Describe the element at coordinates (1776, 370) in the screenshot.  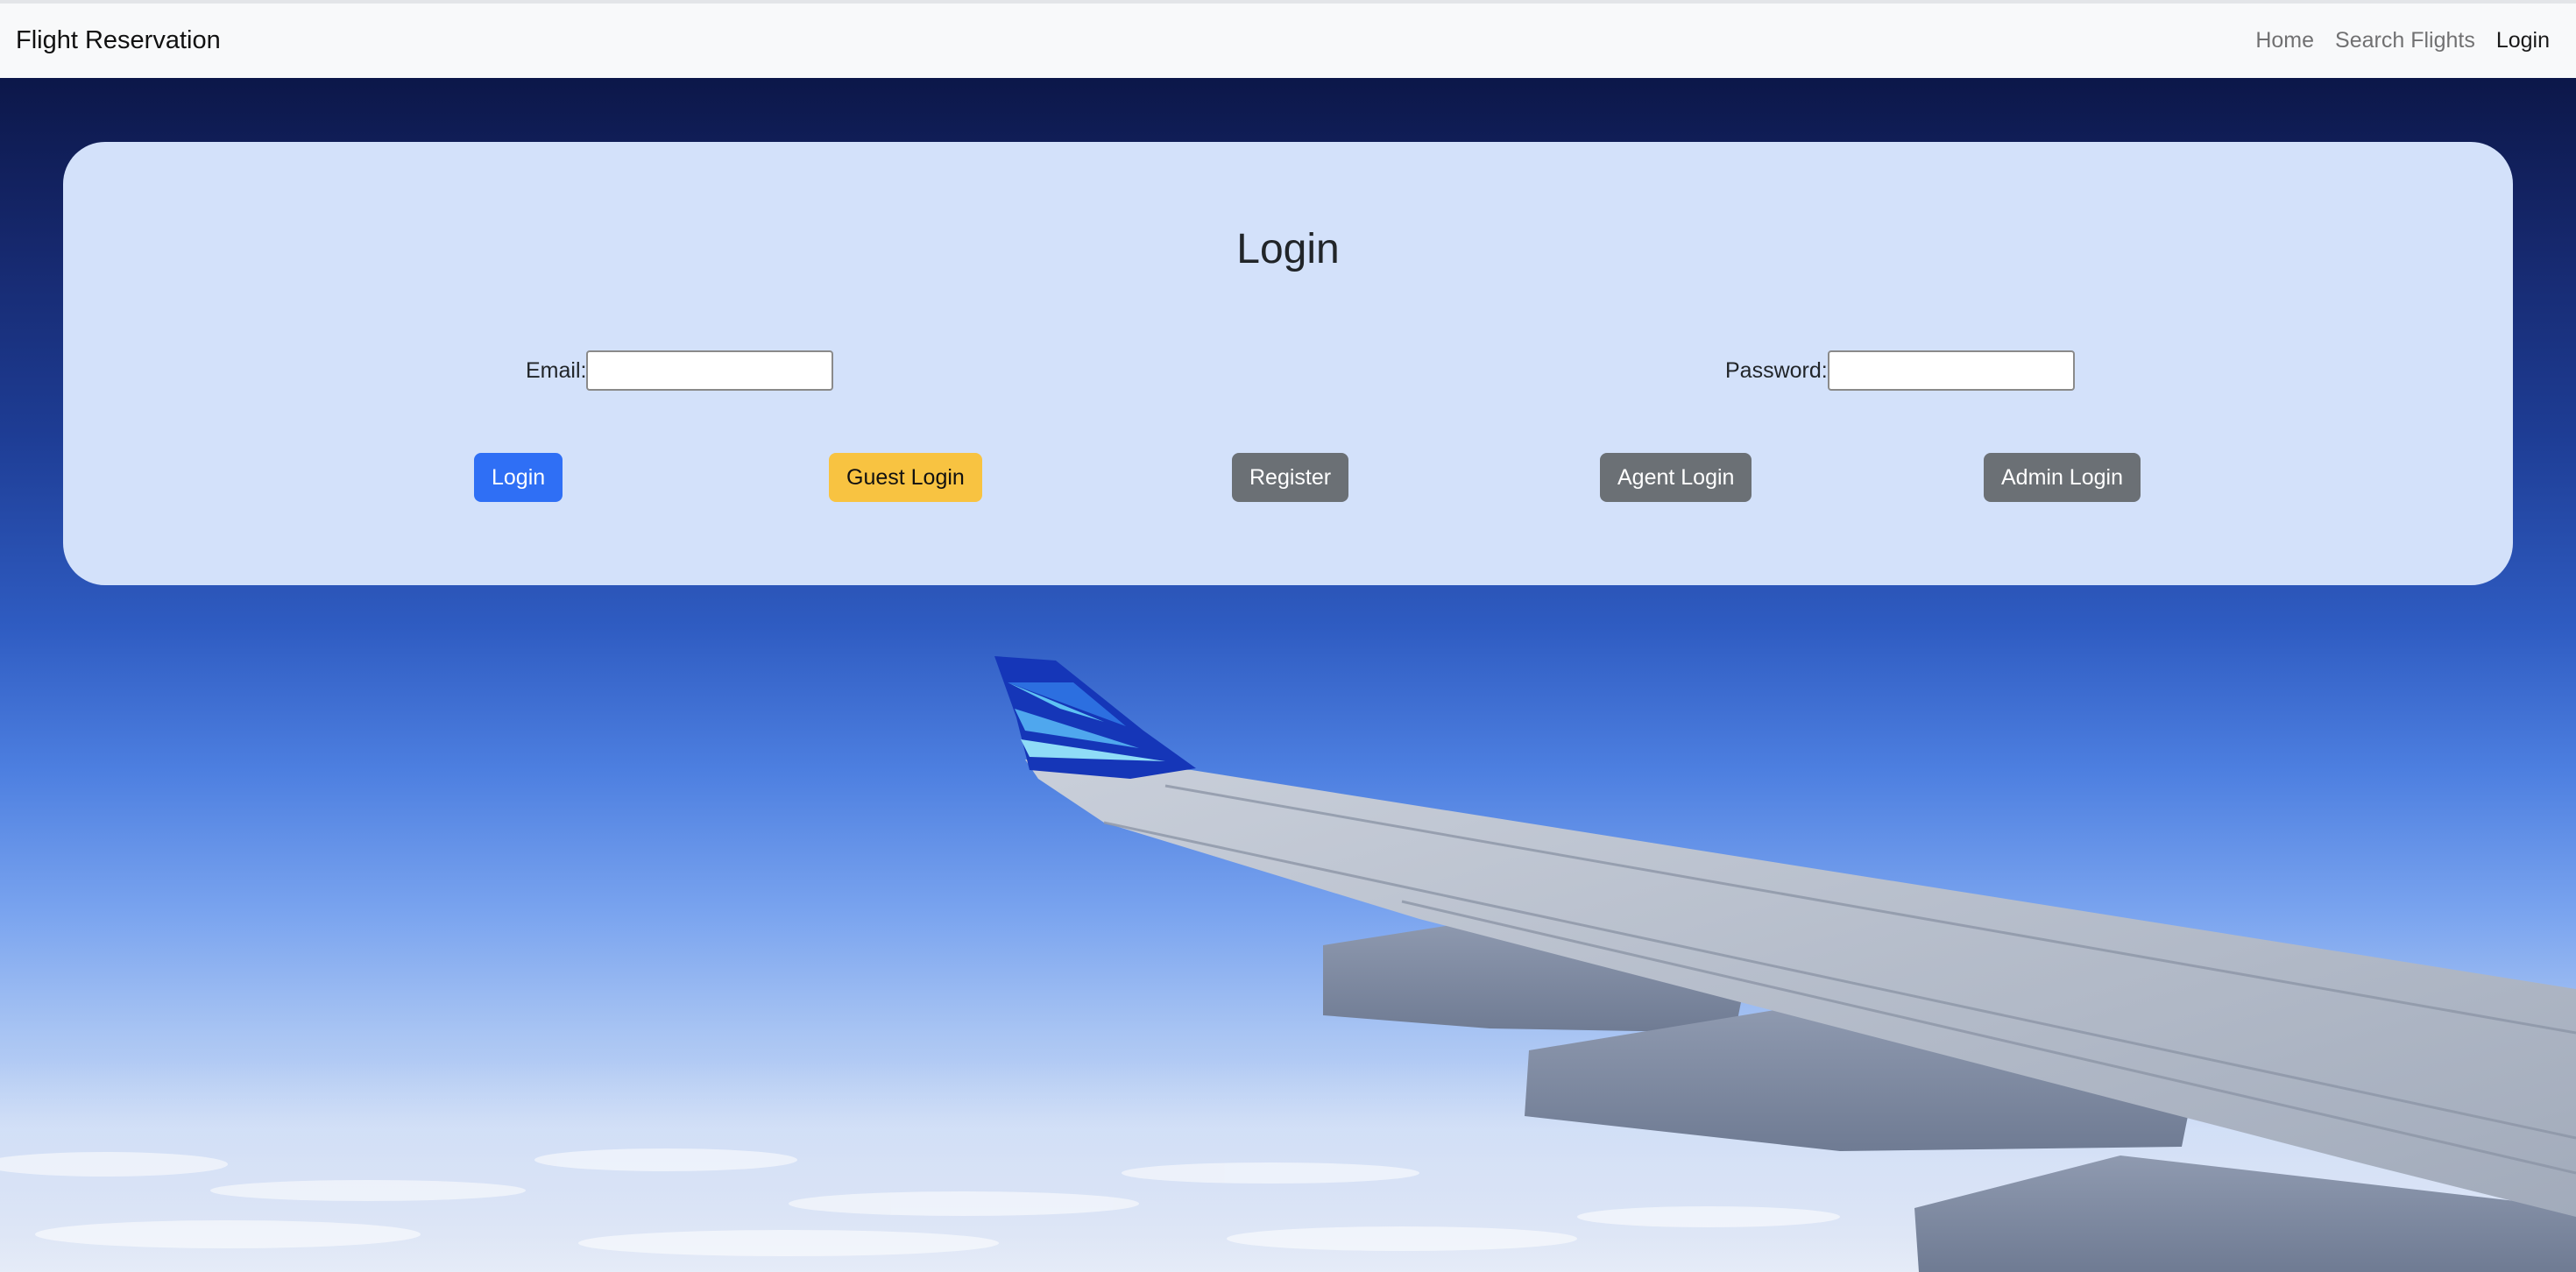
I see `password-label: Password:` at that location.